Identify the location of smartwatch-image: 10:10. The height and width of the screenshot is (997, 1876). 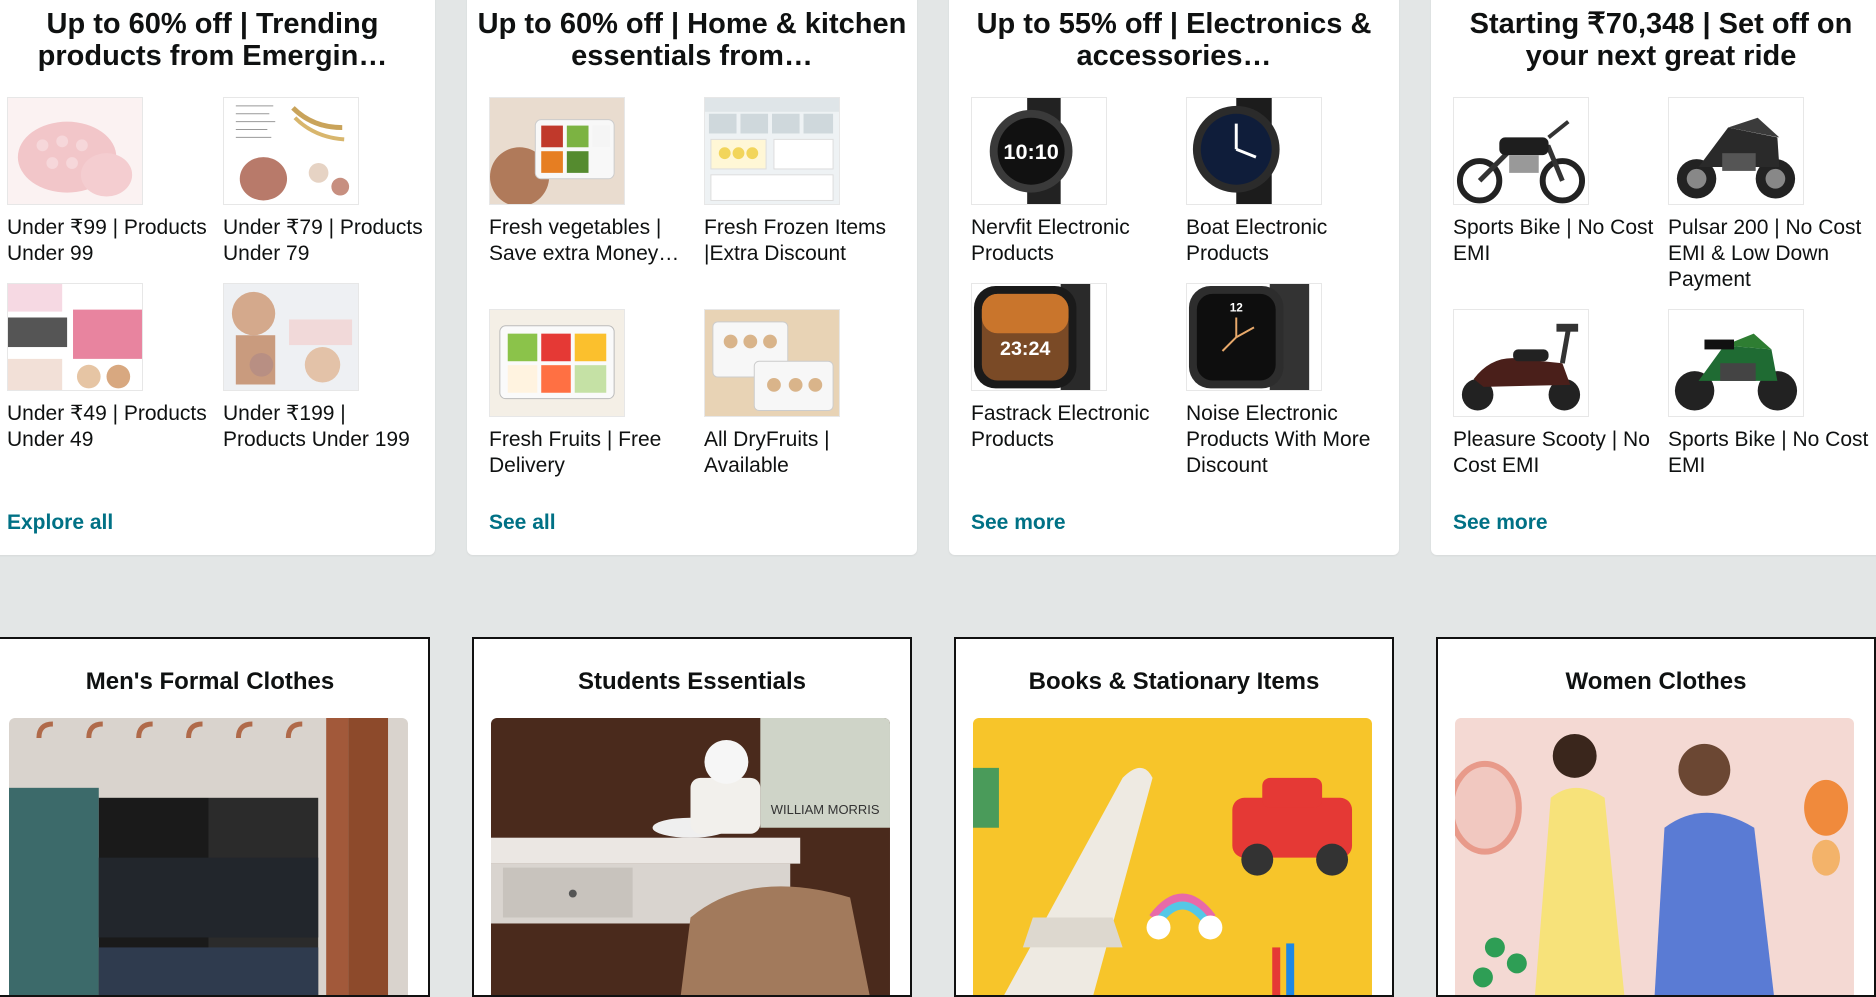
(1039, 151).